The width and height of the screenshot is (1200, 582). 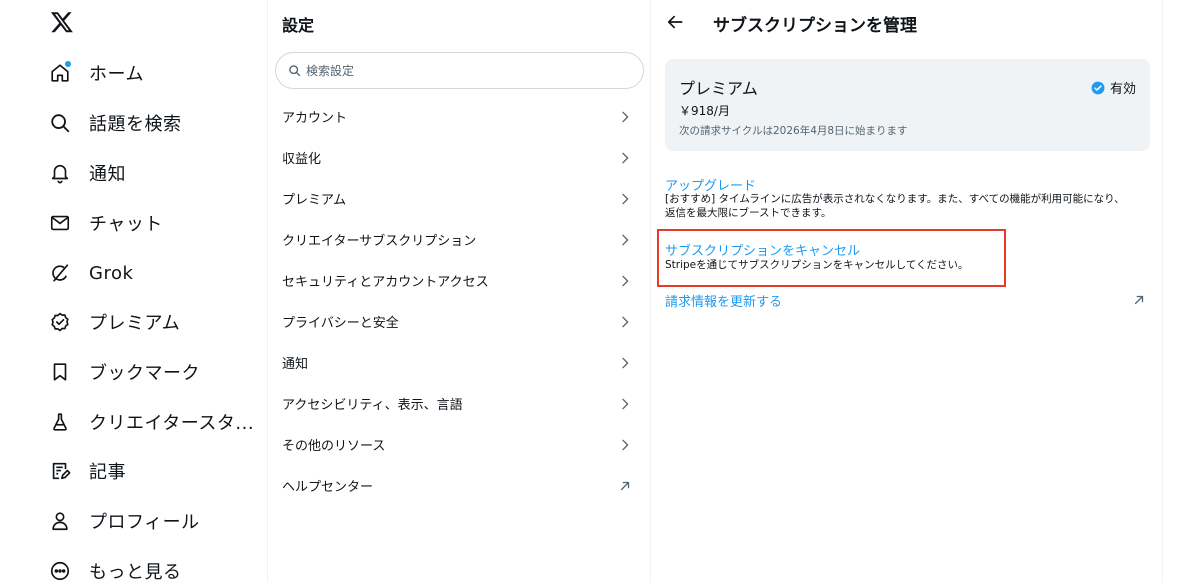 I want to click on nav-item-premium: プレミアム, so click(x=110, y=322).